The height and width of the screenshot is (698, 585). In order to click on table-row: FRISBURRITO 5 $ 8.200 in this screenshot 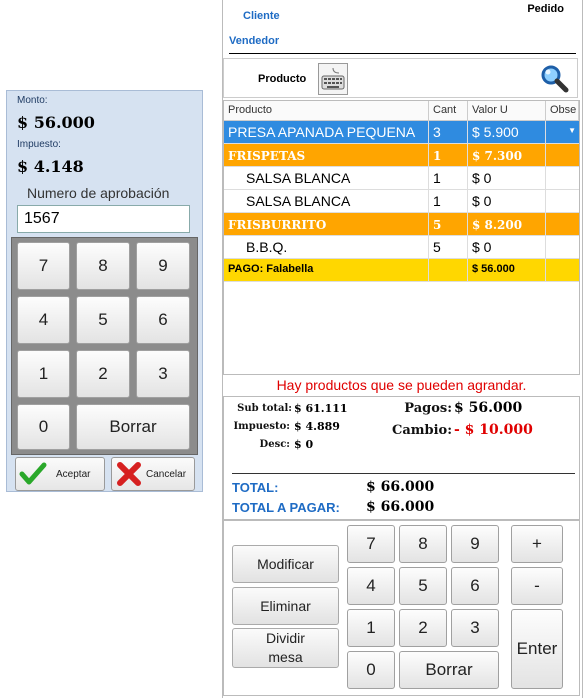, I will do `click(401, 224)`.